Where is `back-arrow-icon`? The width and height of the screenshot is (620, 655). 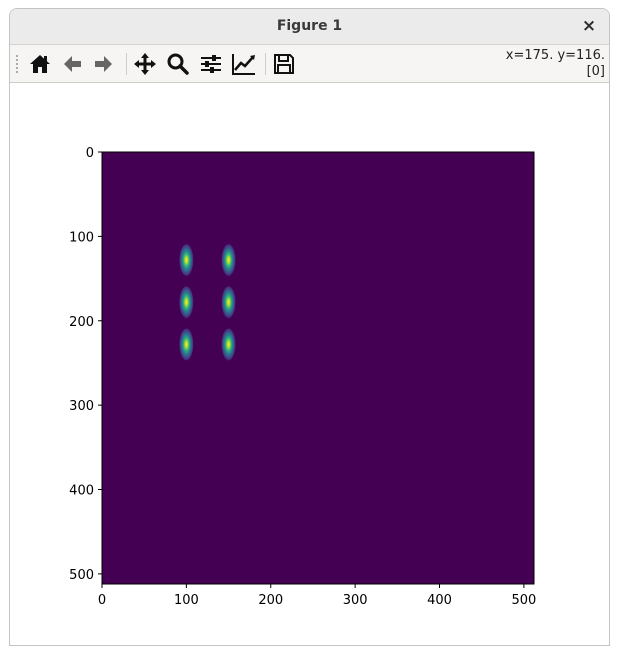 back-arrow-icon is located at coordinates (72, 64).